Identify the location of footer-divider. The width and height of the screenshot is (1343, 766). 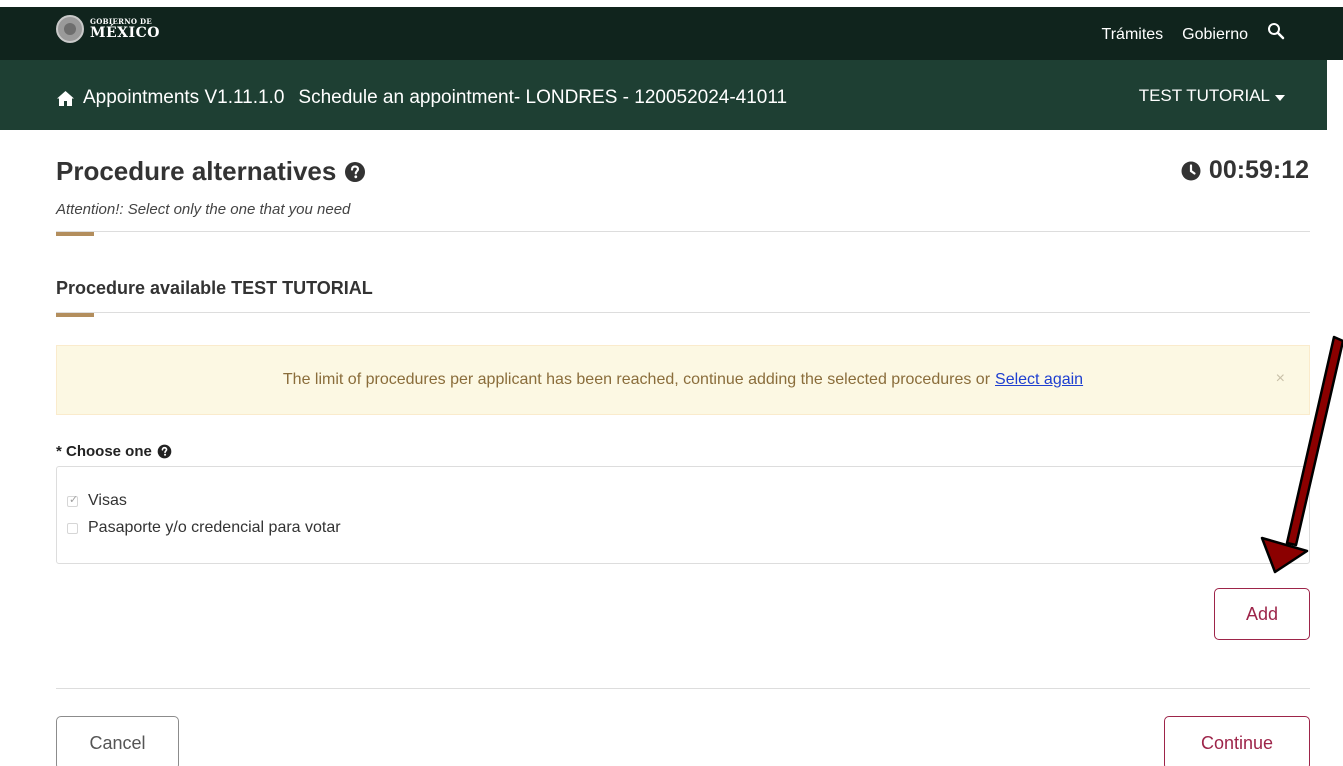
(683, 688).